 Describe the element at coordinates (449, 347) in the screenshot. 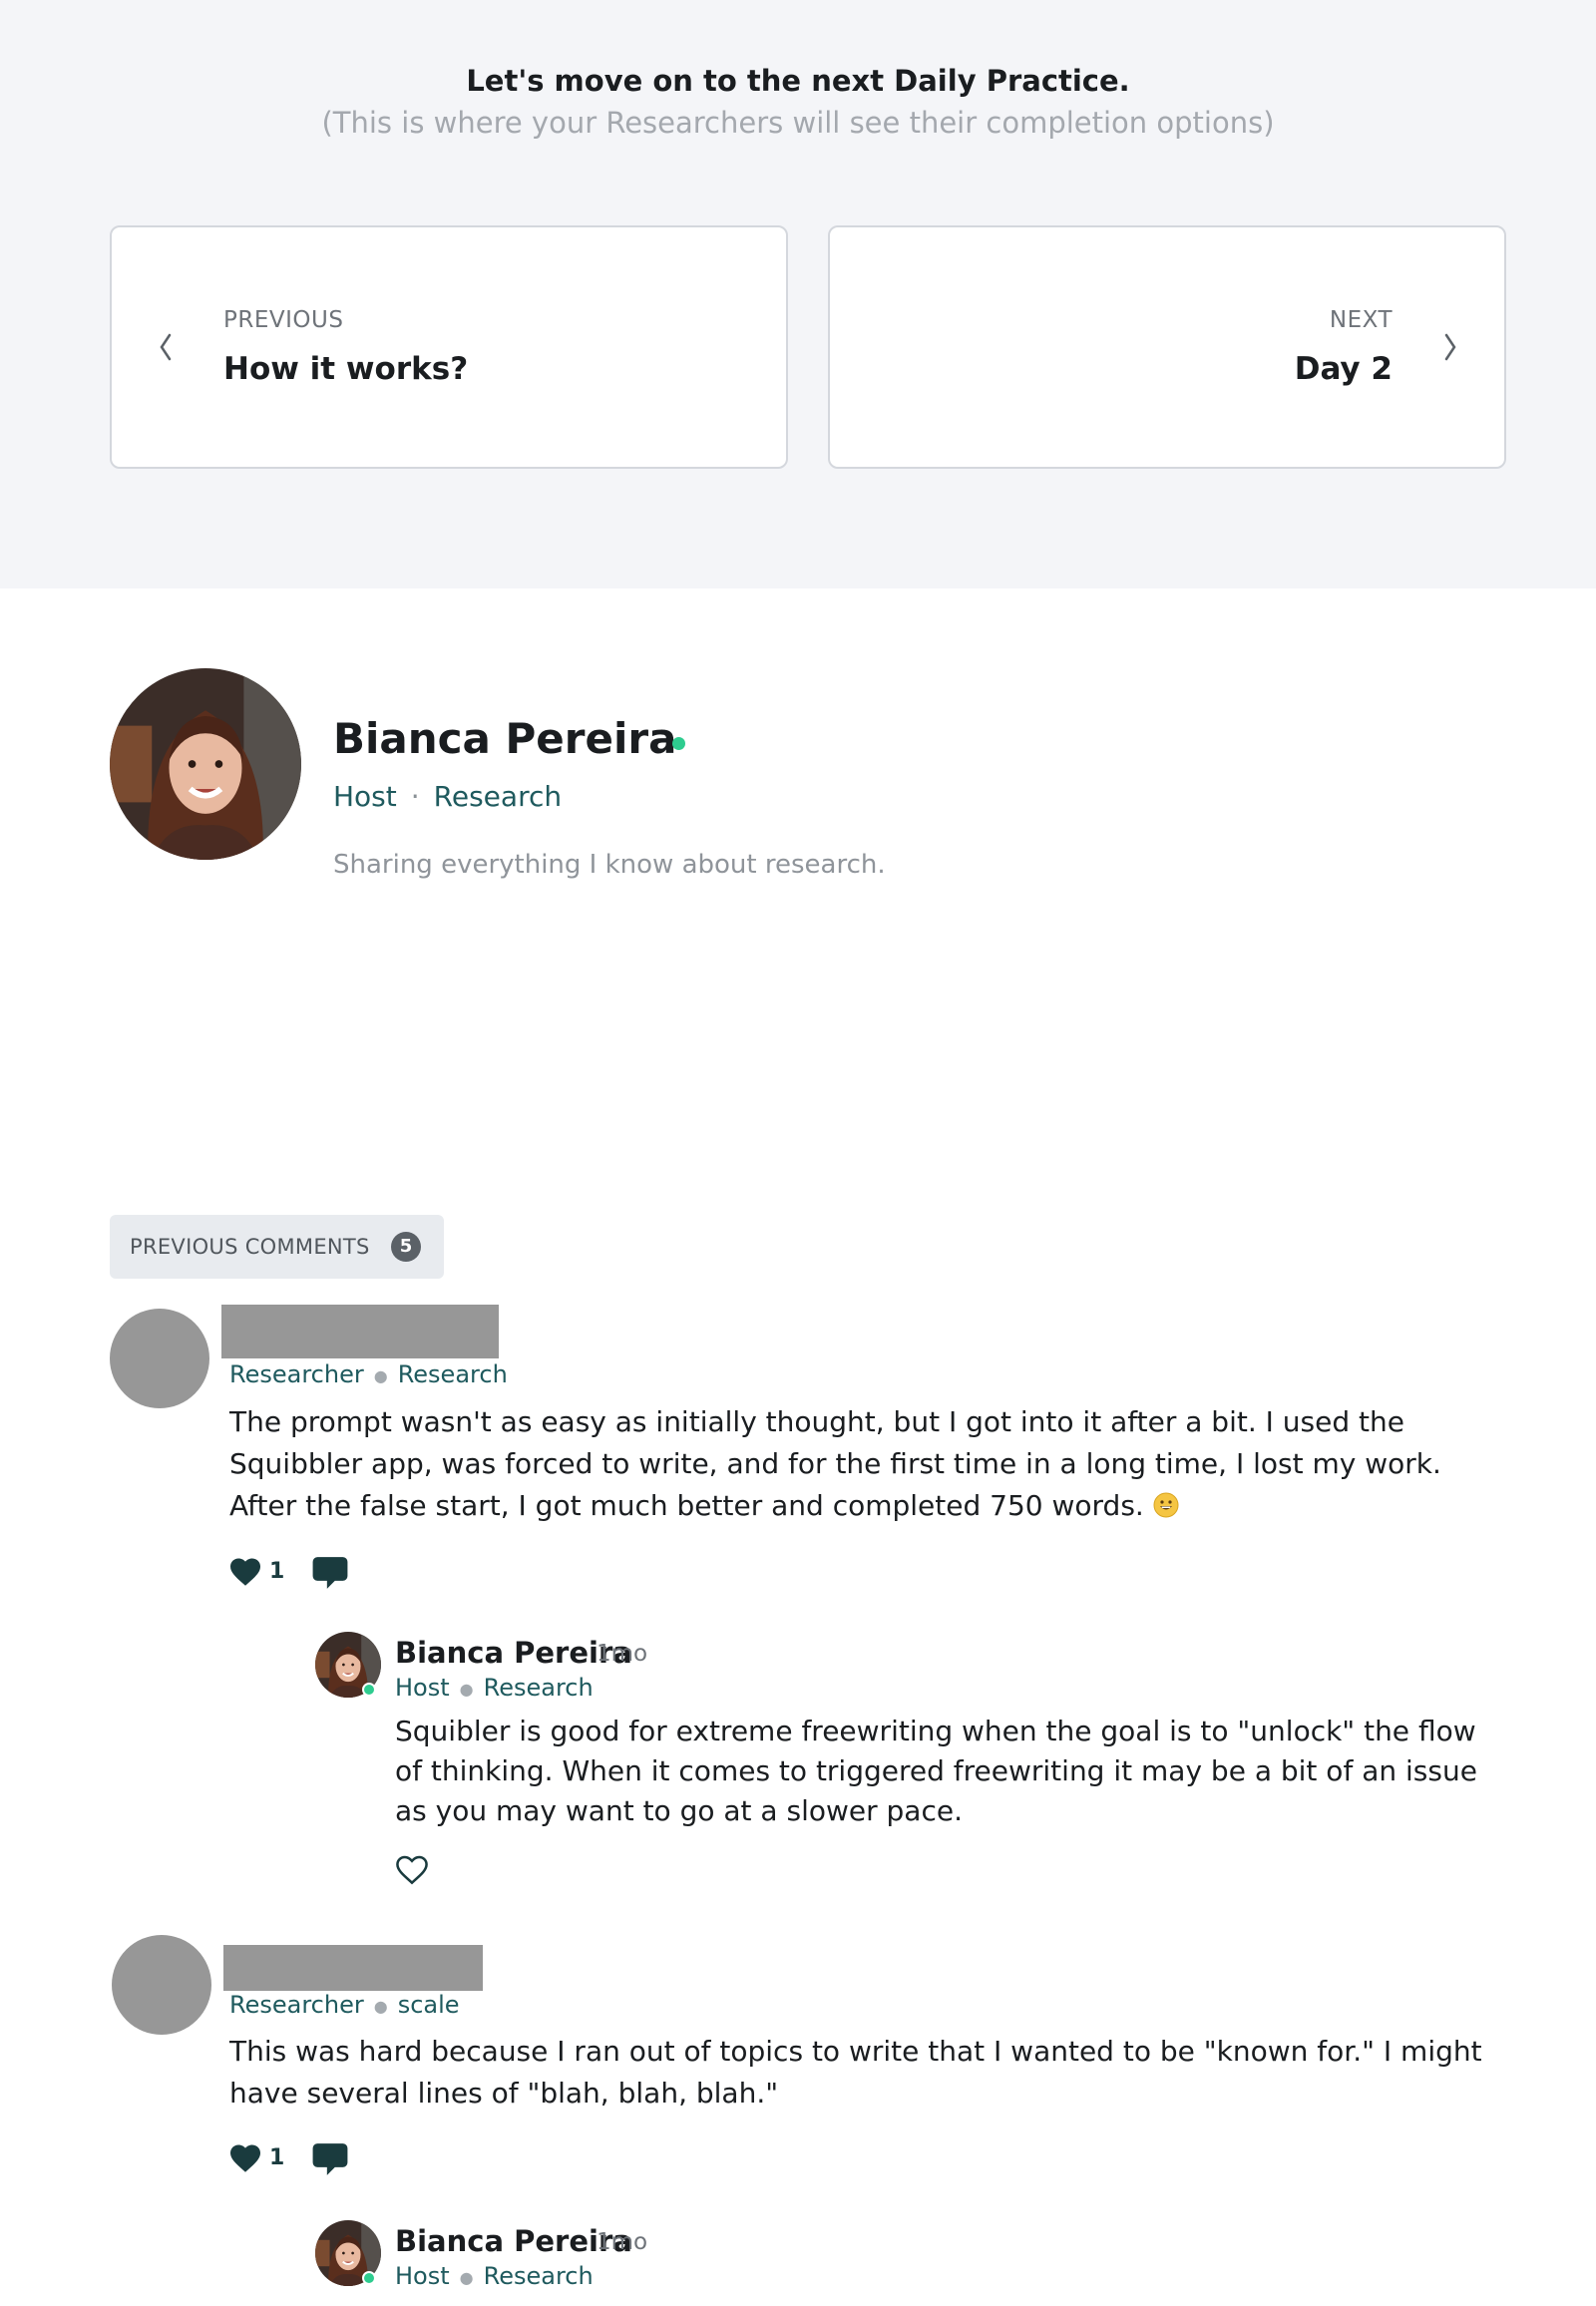

I see `previous-lesson-card: PREVIOUS How it works?` at that location.